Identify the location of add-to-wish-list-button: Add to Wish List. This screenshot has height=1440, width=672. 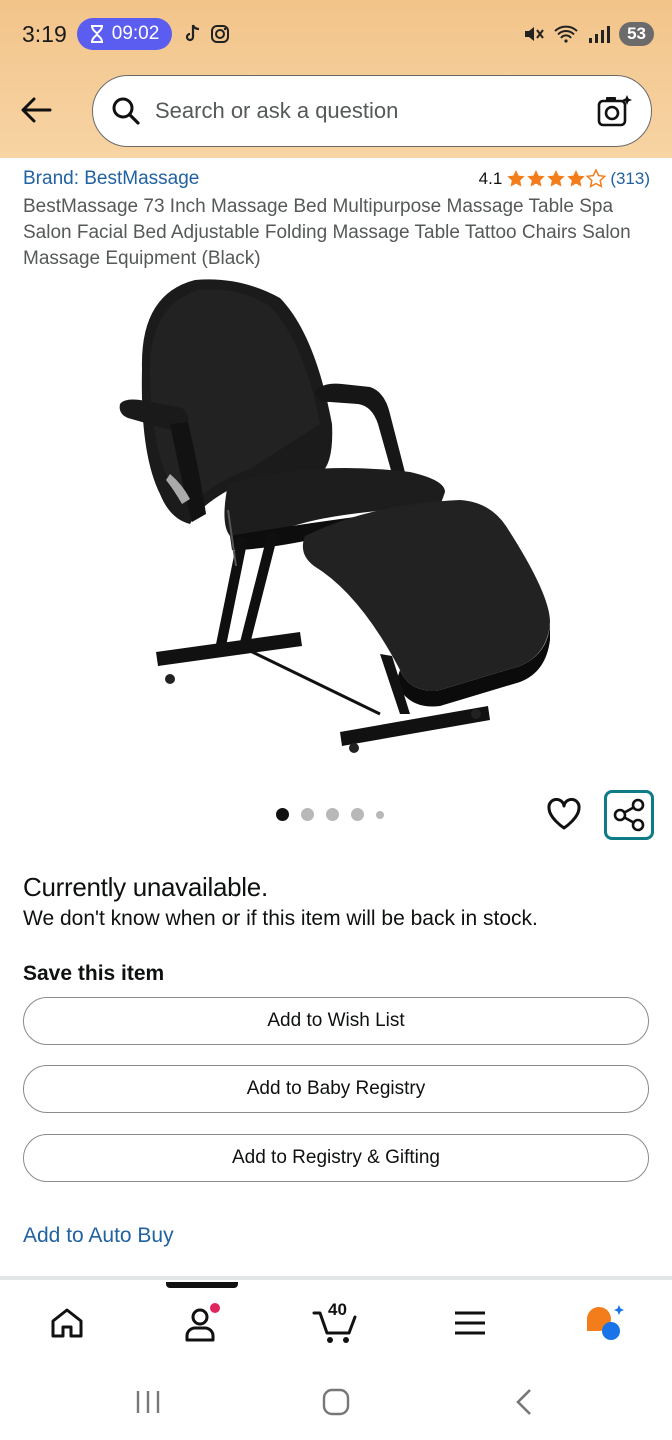
(336, 1021).